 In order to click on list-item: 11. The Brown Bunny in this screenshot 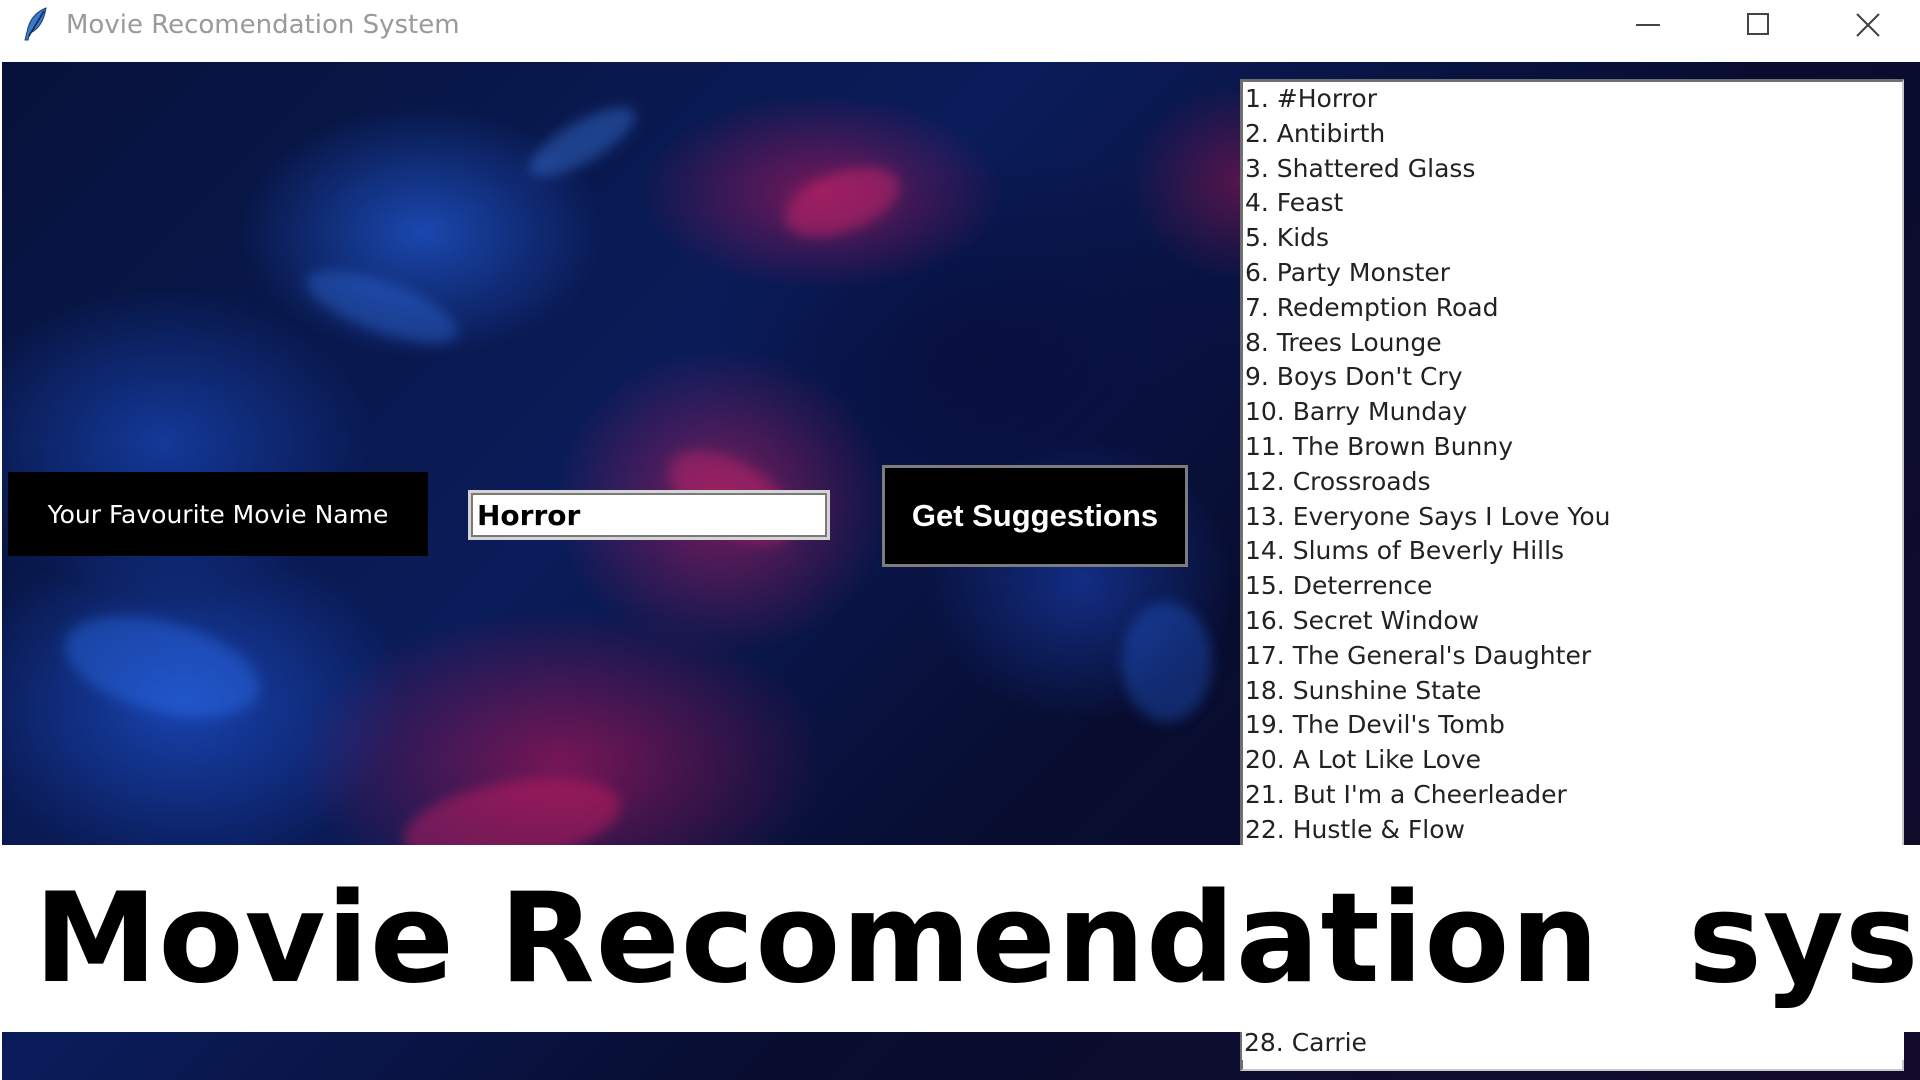, I will do `click(1572, 447)`.